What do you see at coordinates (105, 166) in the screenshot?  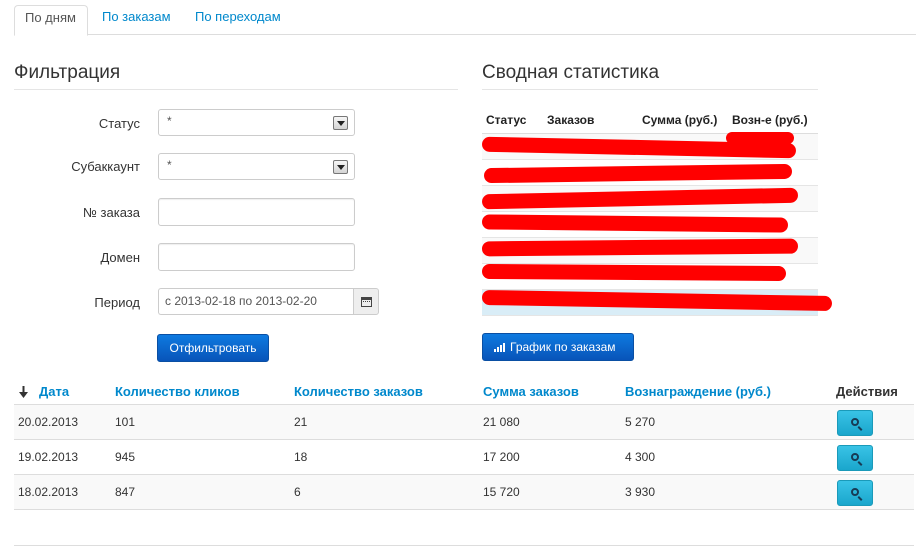 I see `subaccount-label: Субаккаунт` at bounding box center [105, 166].